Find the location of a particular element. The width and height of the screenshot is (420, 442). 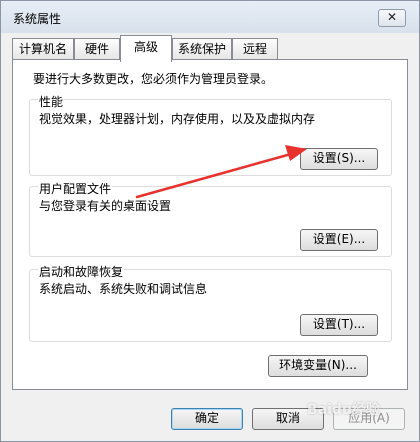

tab-remote: 远程 is located at coordinates (255, 49).